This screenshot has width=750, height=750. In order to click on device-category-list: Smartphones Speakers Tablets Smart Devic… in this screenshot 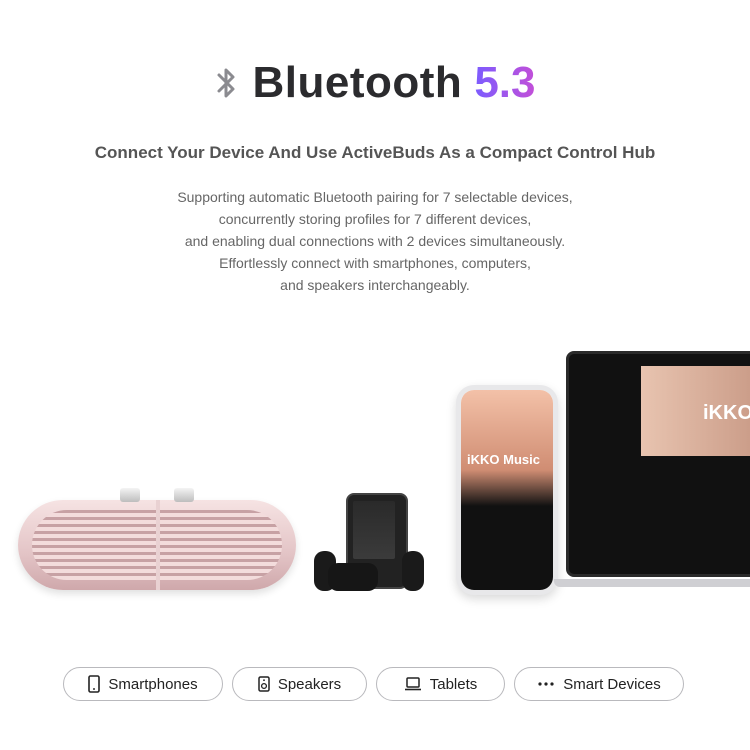, I will do `click(375, 684)`.